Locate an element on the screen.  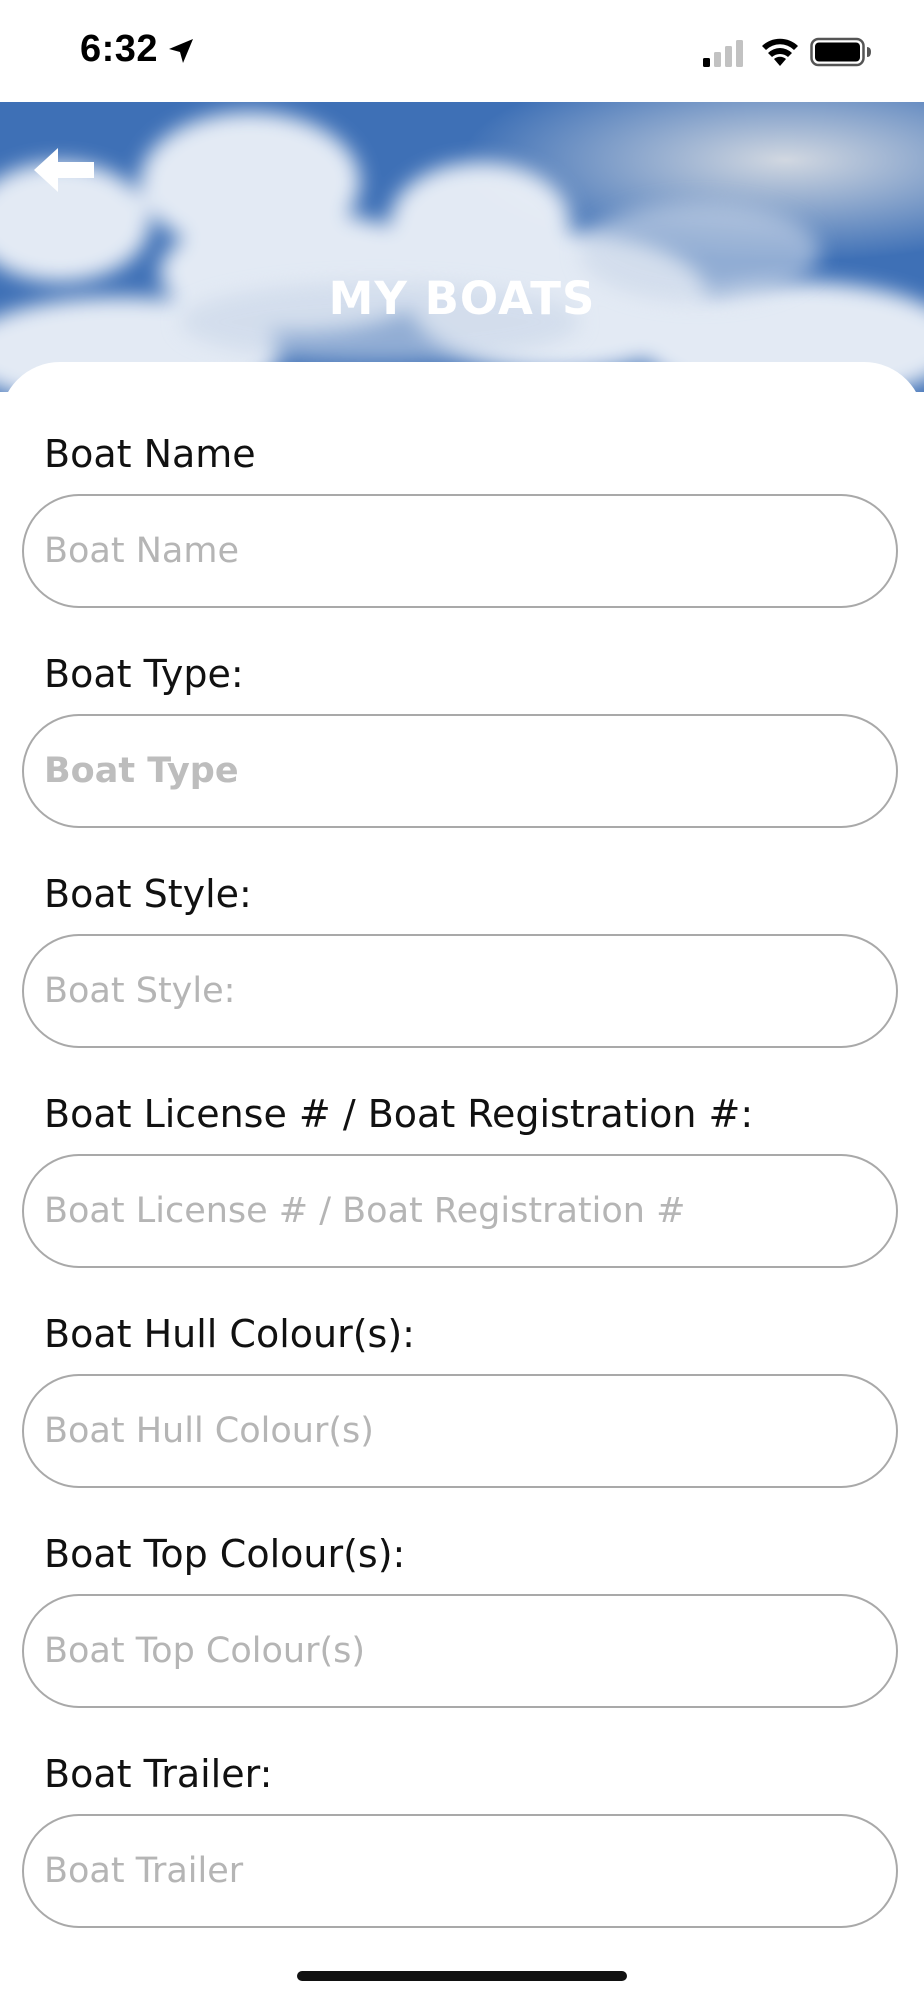
boat-style-input is located at coordinates (460, 991).